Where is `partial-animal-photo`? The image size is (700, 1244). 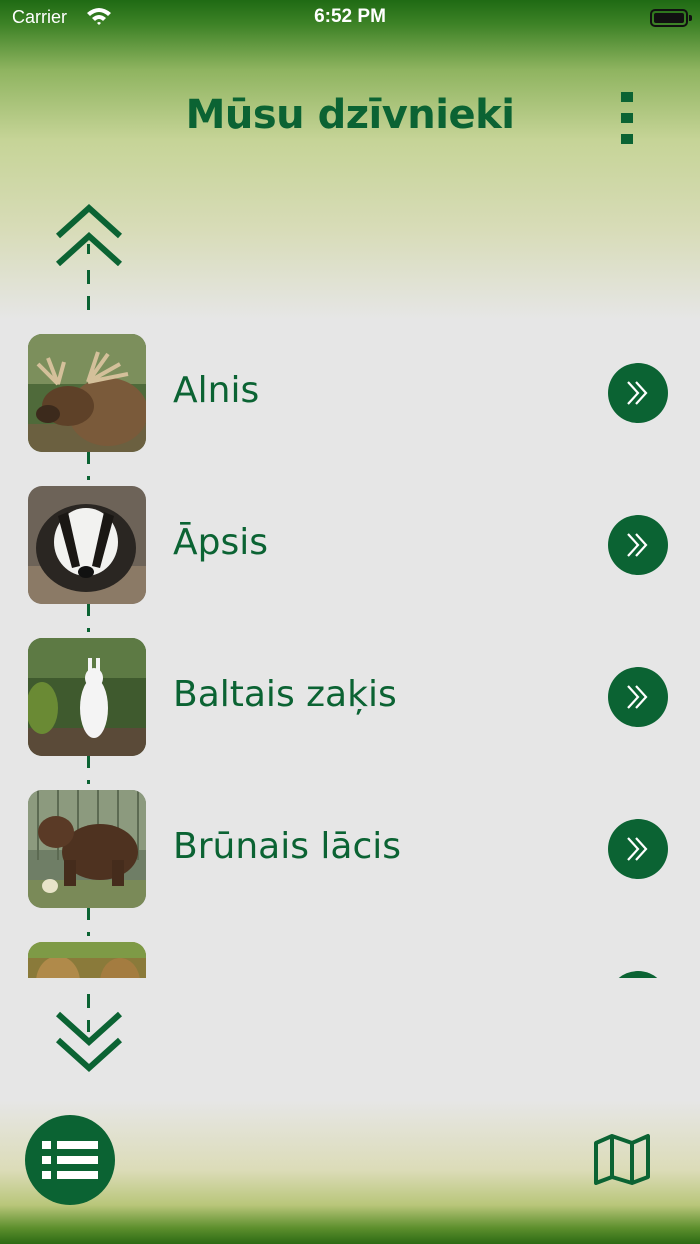
partial-animal-photo is located at coordinates (87, 960).